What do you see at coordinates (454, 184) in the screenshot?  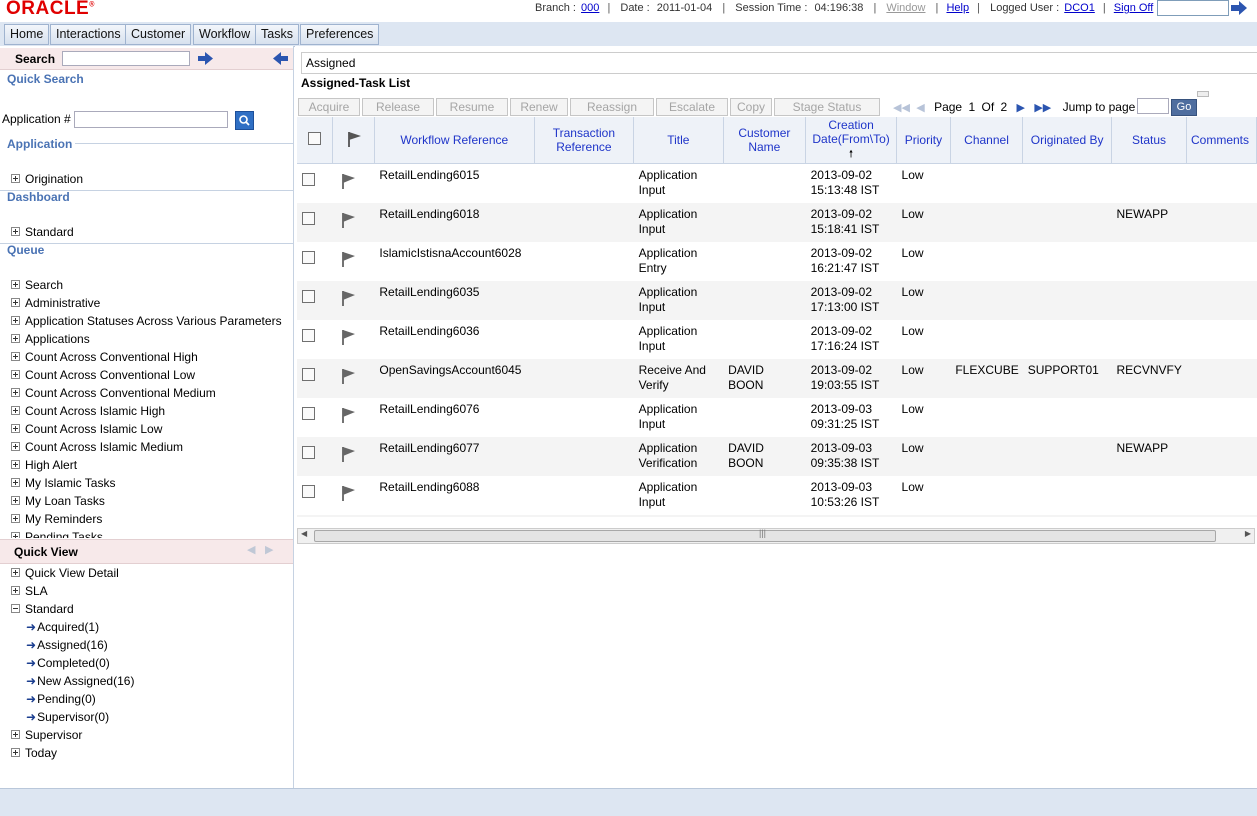 I see `workflow-reference: RetailLending6015` at bounding box center [454, 184].